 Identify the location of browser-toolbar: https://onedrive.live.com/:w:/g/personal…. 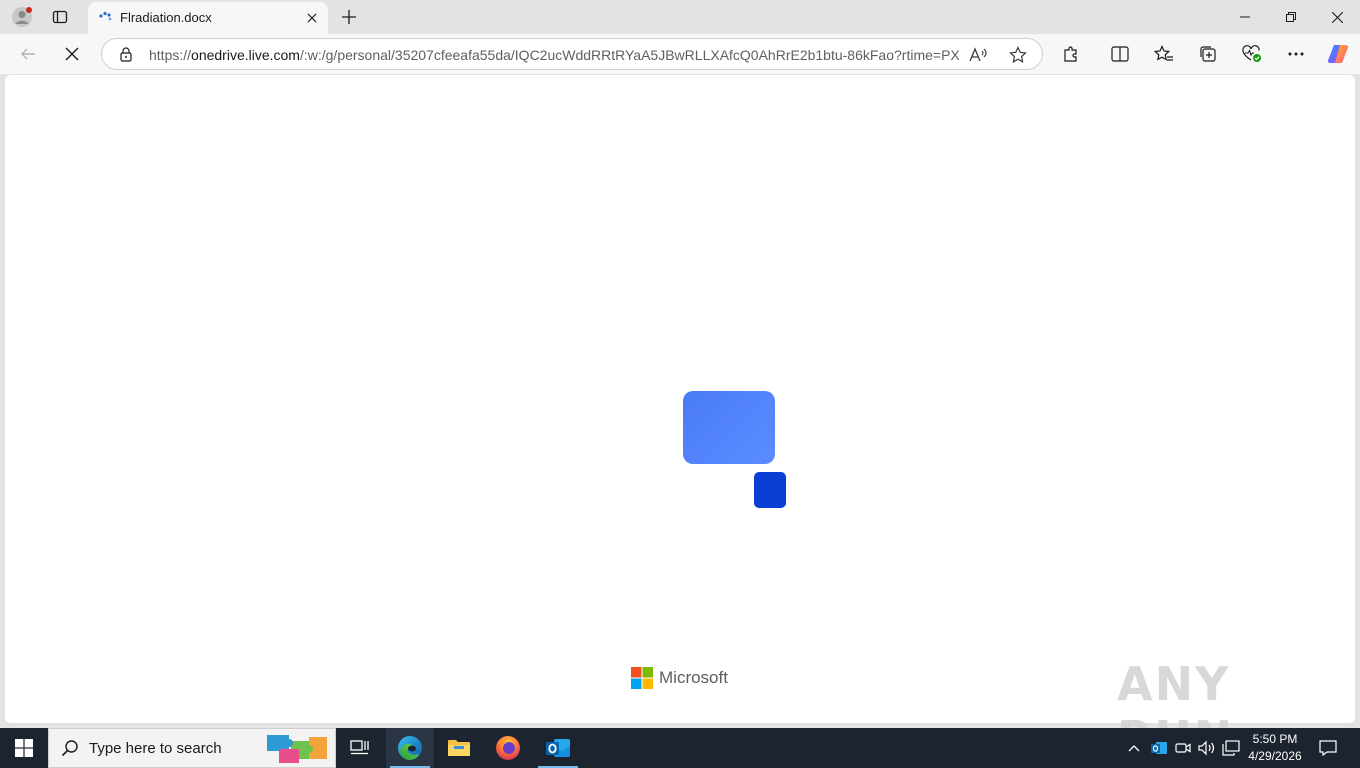
(680, 54).